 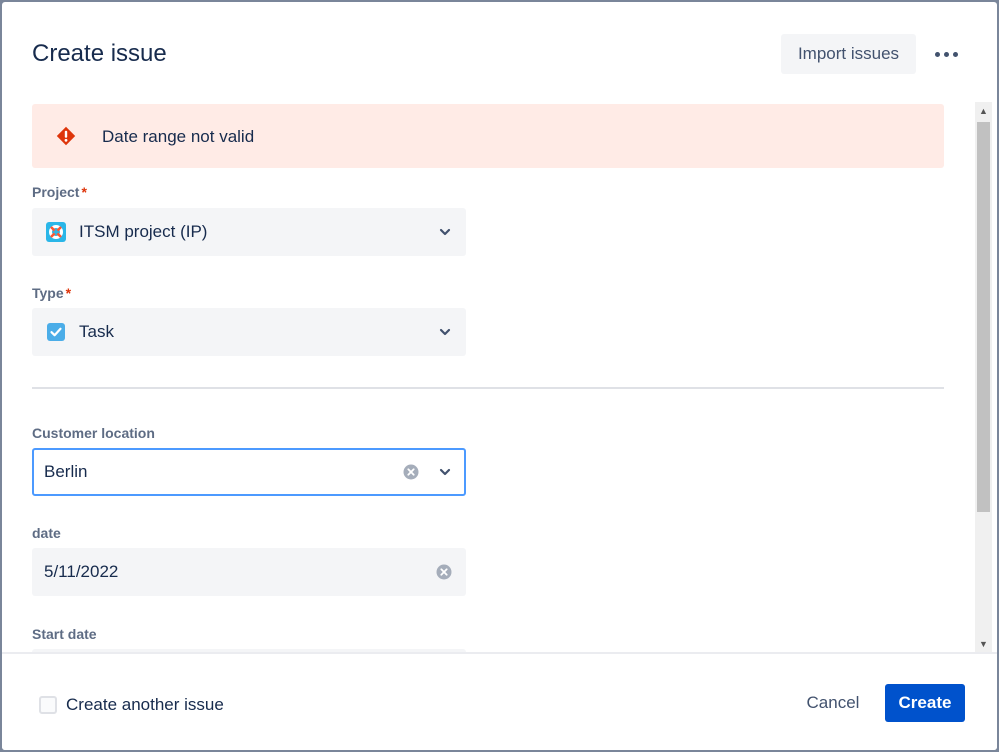 I want to click on date-picker: 5/11/2022, so click(x=249, y=572).